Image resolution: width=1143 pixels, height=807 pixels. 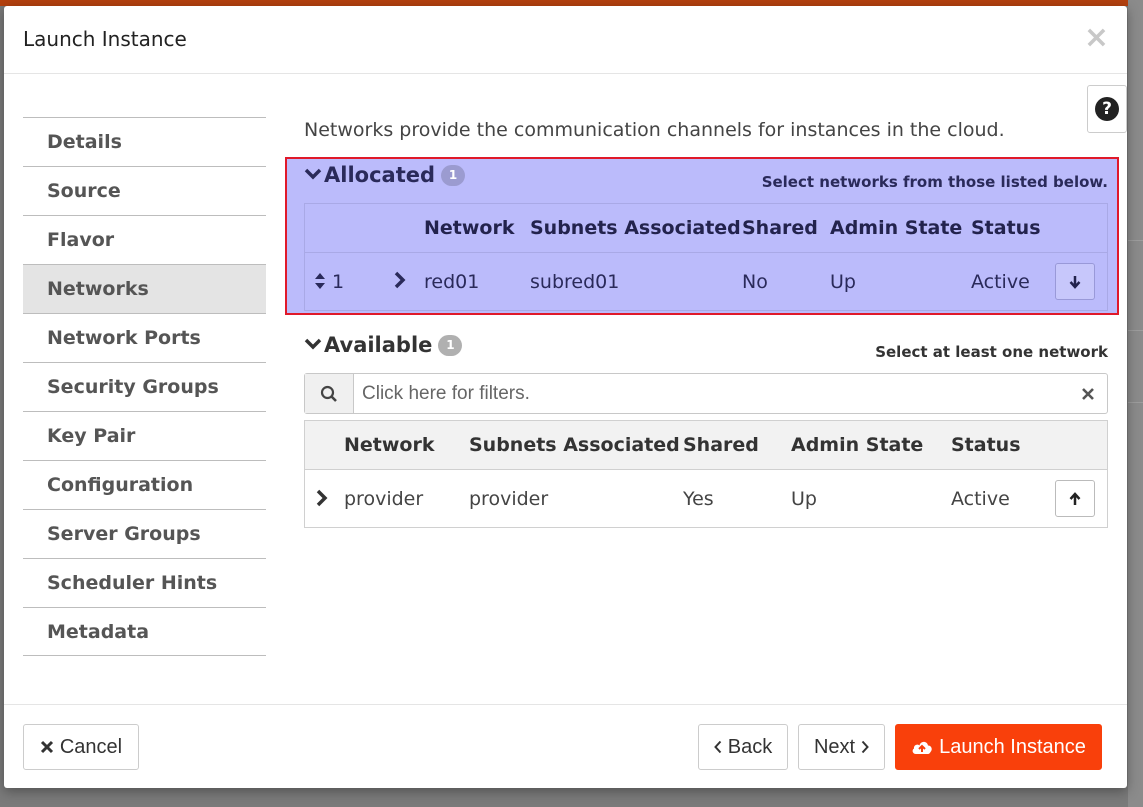 I want to click on launch-instance-button: Launch Instance, so click(x=998, y=747).